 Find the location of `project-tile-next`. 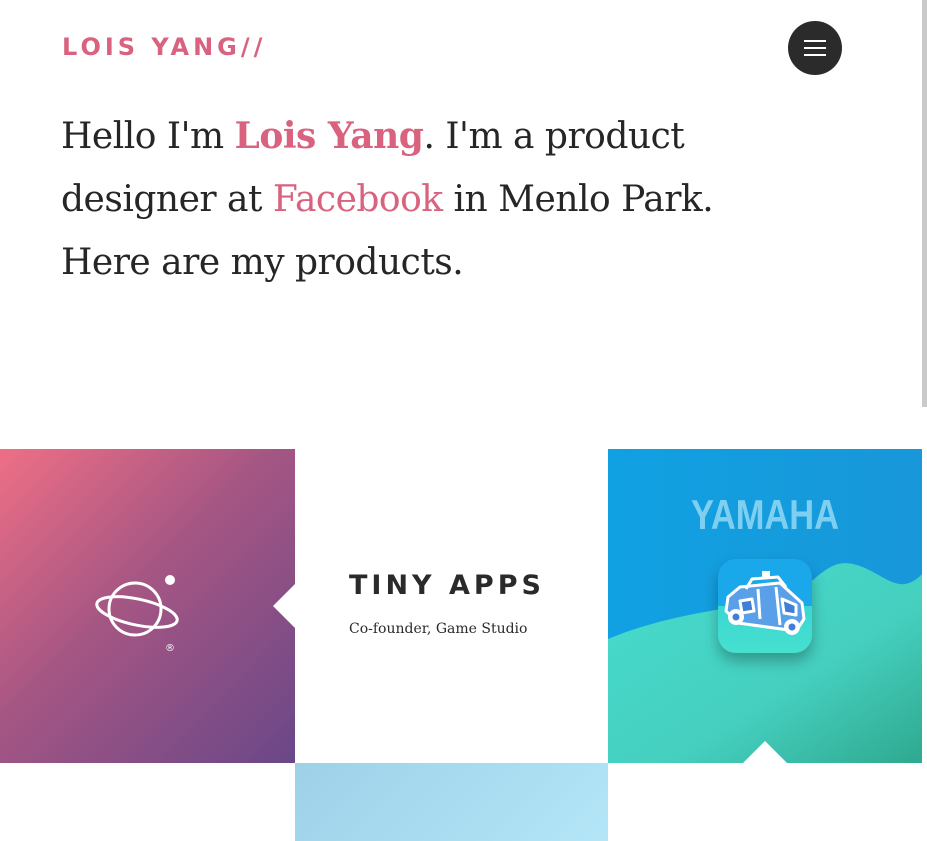

project-tile-next is located at coordinates (451, 802).